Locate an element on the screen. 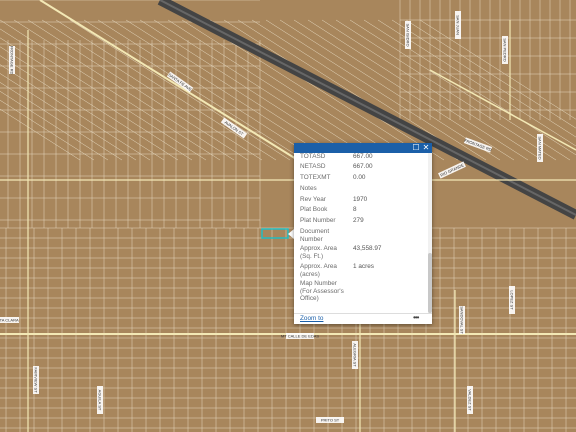 Image resolution: width=576 pixels, height=432 pixels. street-label-text: LOPEZ ST is located at coordinates (512, 300).